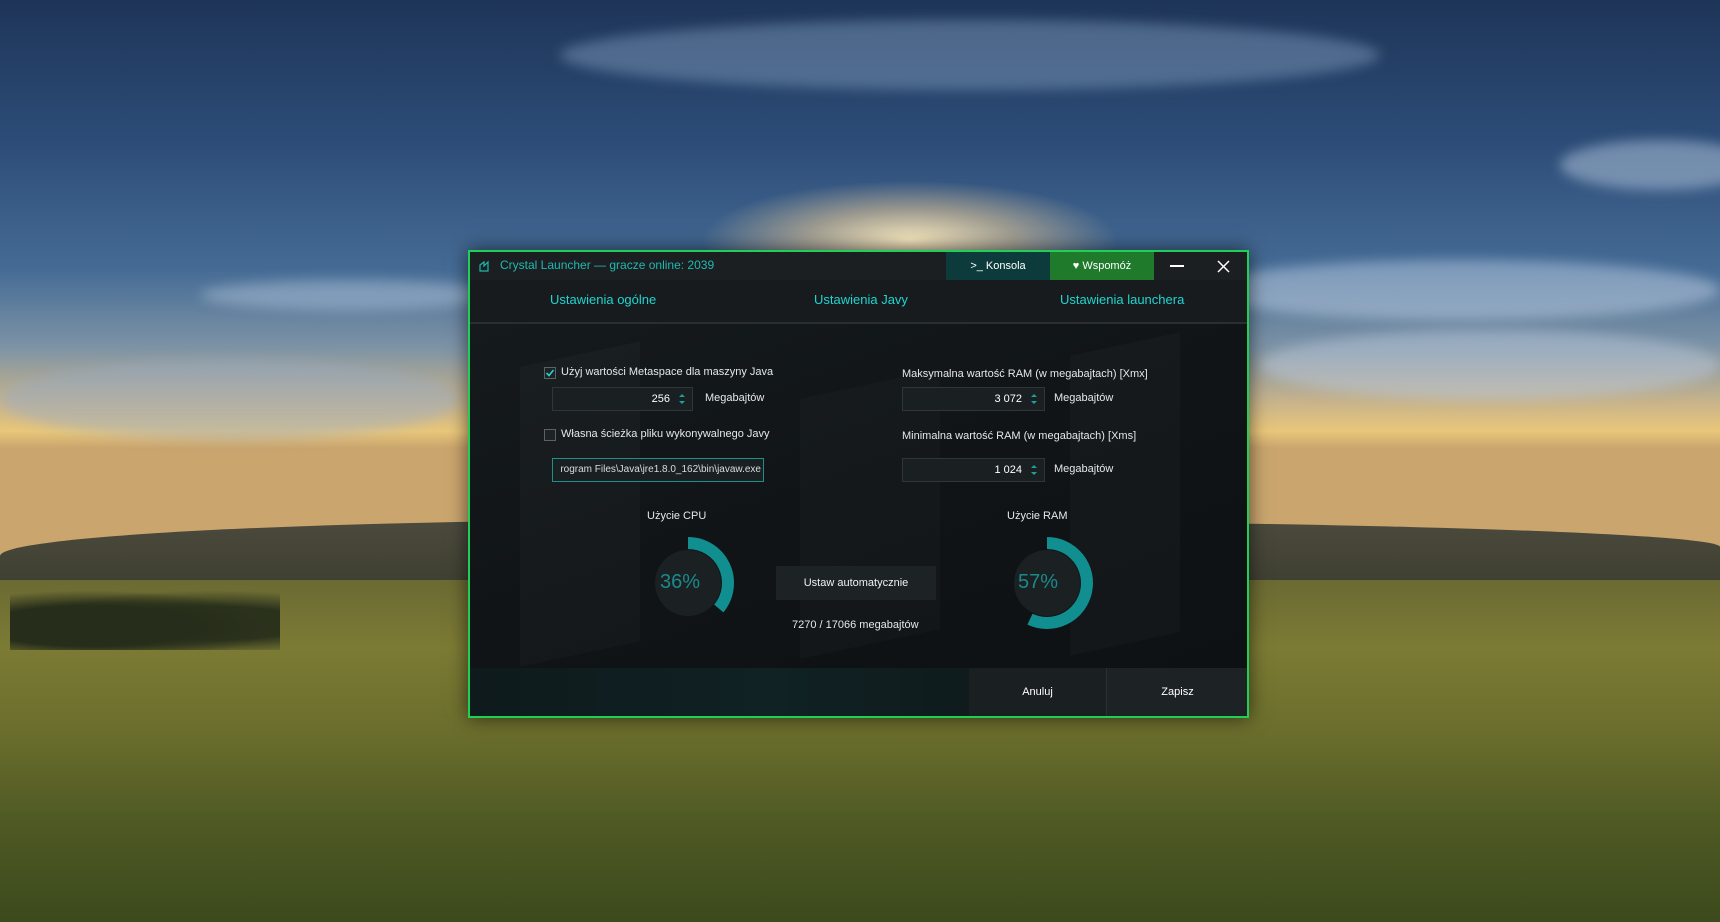 The height and width of the screenshot is (922, 1720). Describe the element at coordinates (1076, 266) in the screenshot. I see `heart-icon: ♥` at that location.